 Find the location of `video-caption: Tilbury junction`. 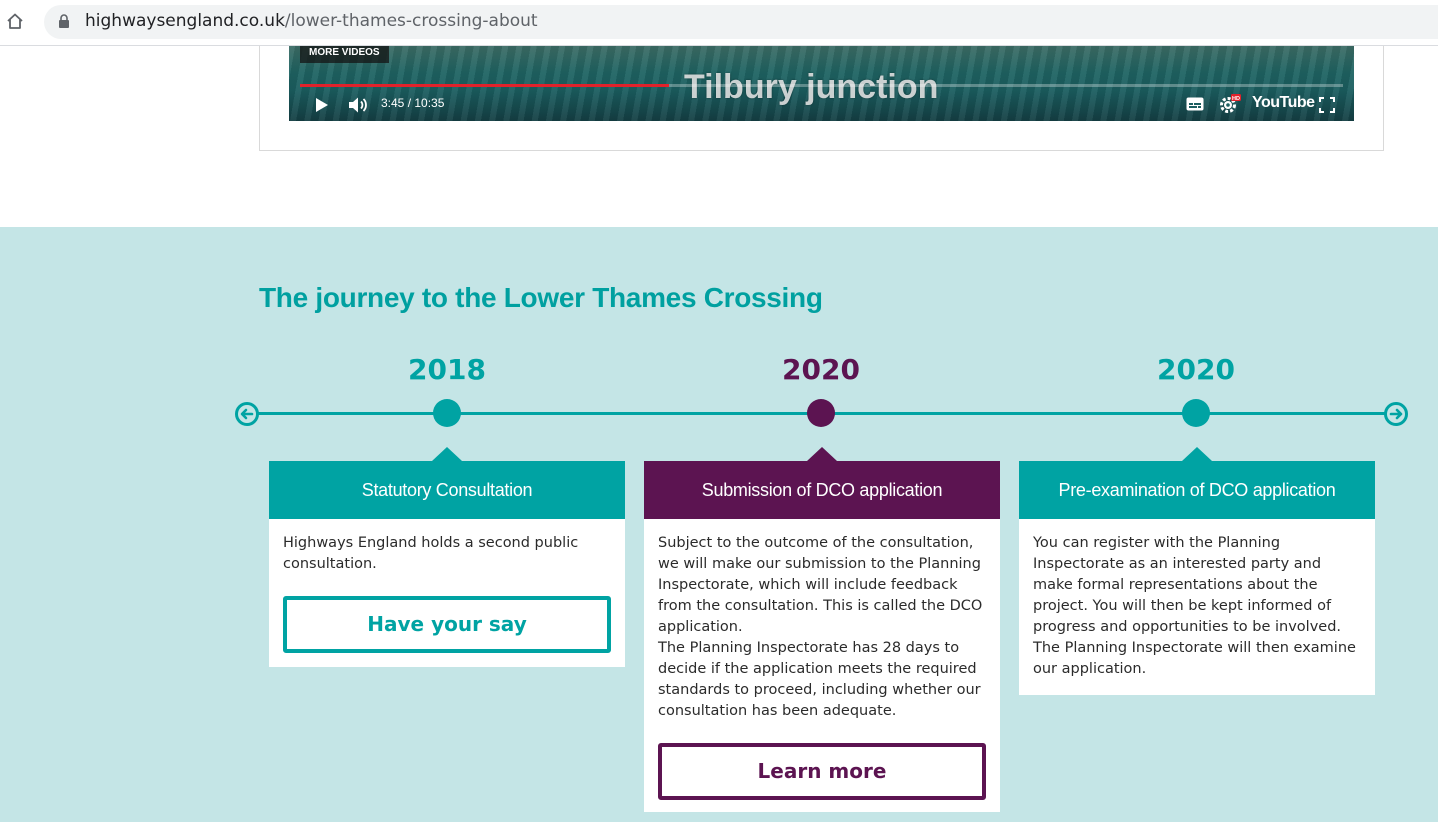

video-caption: Tilbury junction is located at coordinates (811, 87).